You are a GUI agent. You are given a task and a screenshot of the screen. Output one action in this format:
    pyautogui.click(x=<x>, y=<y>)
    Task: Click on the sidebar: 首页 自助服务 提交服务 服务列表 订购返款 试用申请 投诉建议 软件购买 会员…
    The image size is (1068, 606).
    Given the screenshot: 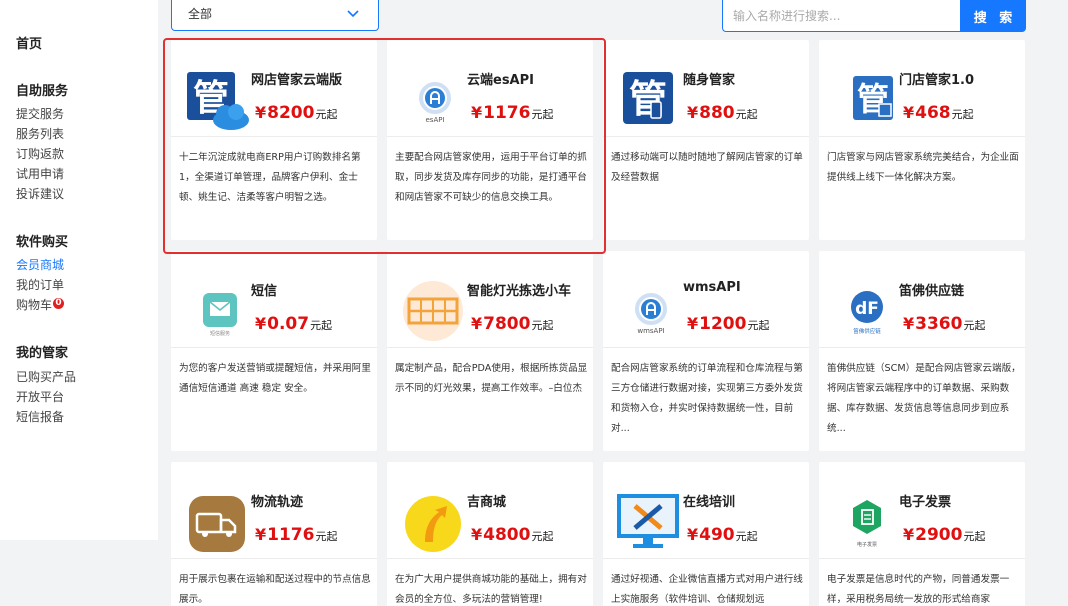 What is the action you would take?
    pyautogui.click(x=79, y=270)
    